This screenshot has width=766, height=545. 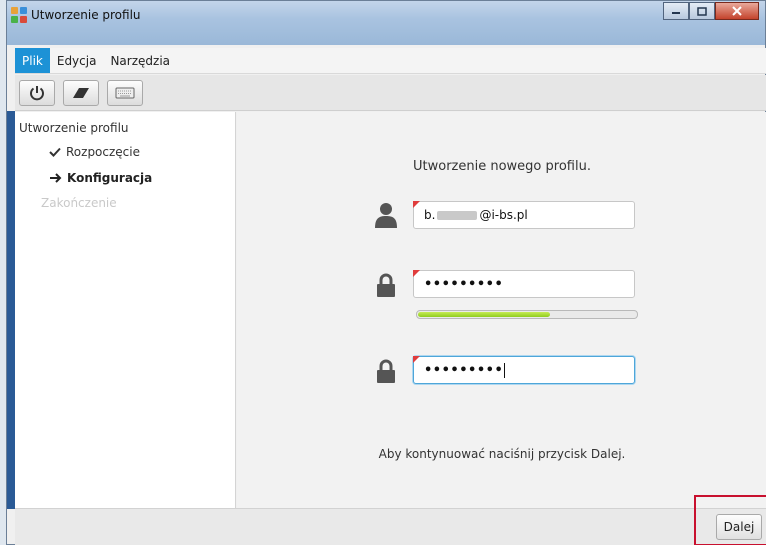 I want to click on step-label: Zakończenie, so click(x=79, y=203).